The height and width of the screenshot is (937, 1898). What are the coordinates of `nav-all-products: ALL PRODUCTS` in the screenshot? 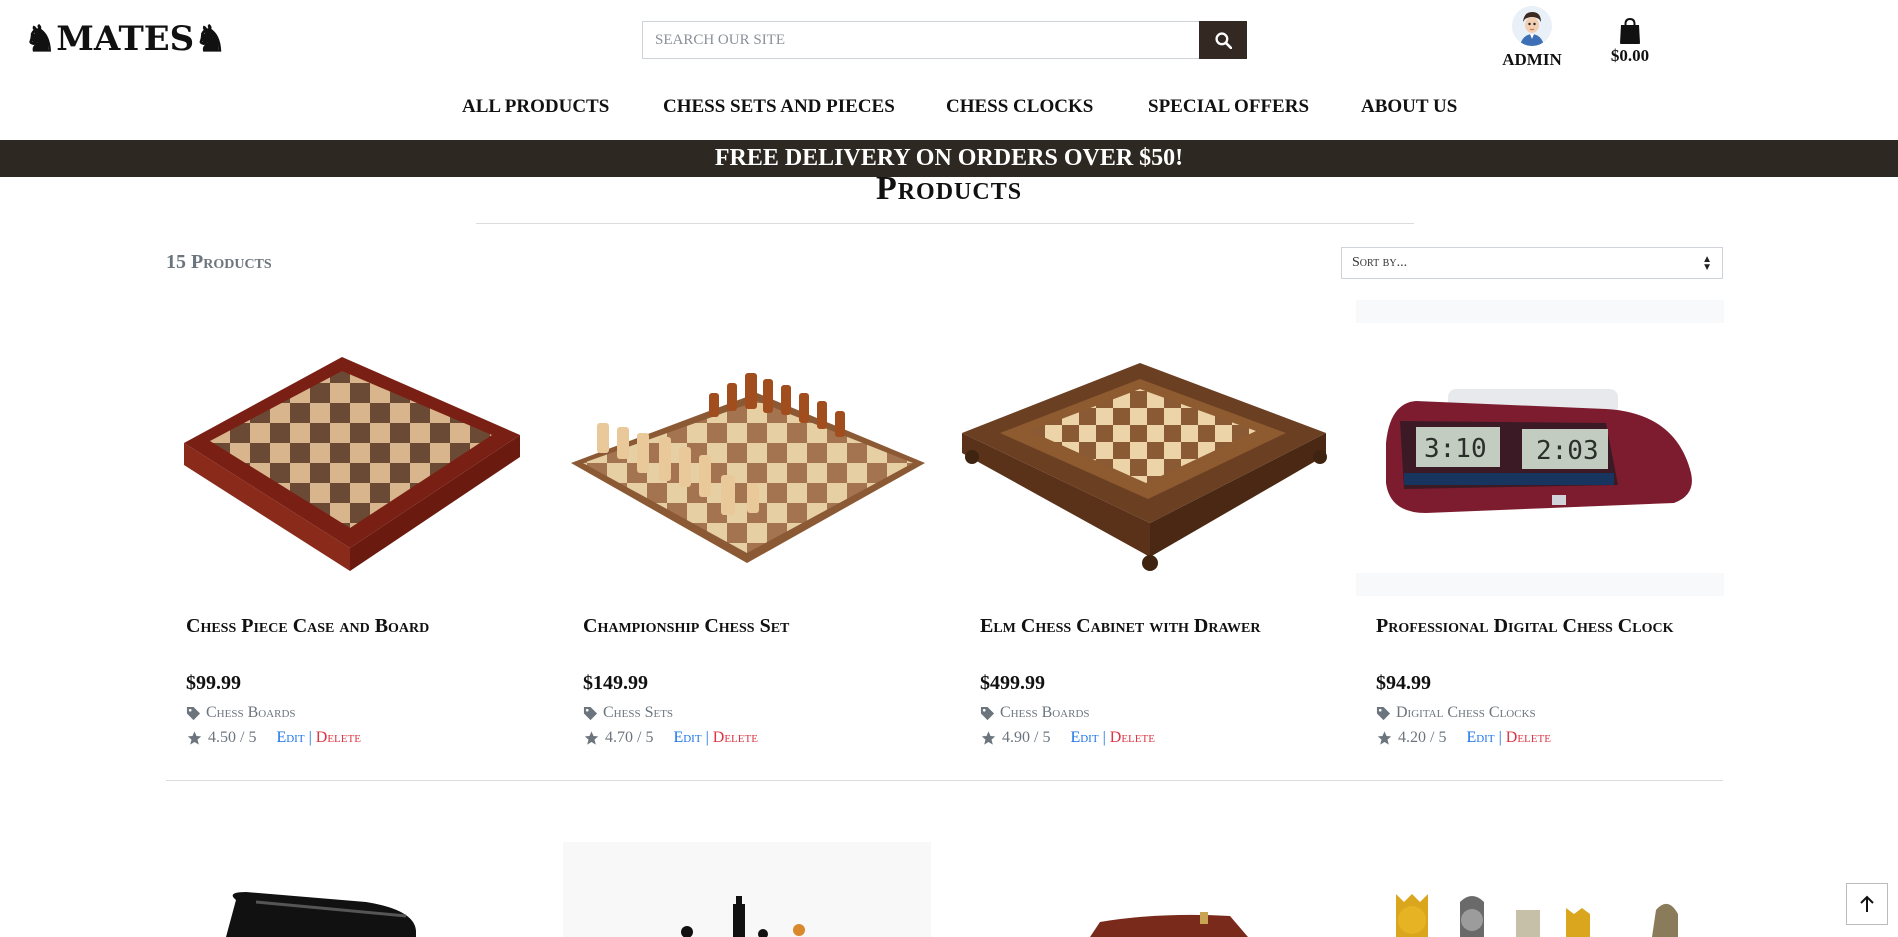 It's located at (535, 107).